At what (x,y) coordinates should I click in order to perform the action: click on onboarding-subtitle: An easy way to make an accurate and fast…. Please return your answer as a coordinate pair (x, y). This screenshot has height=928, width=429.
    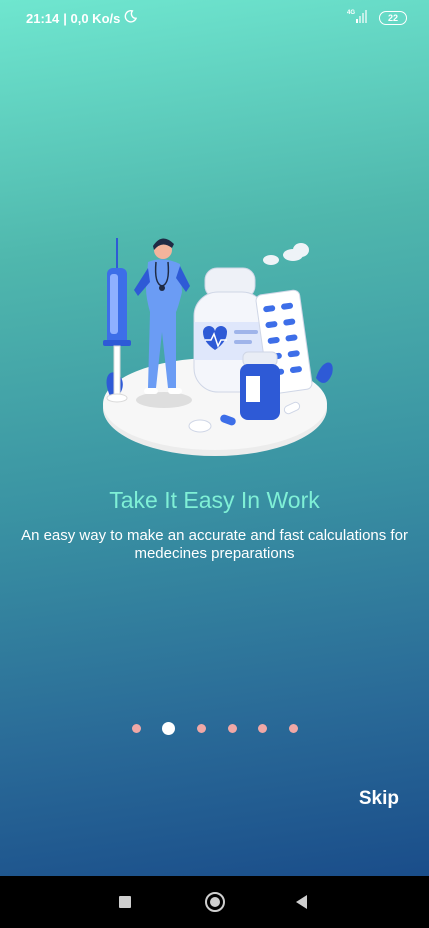
    Looking at the image, I should click on (214, 544).